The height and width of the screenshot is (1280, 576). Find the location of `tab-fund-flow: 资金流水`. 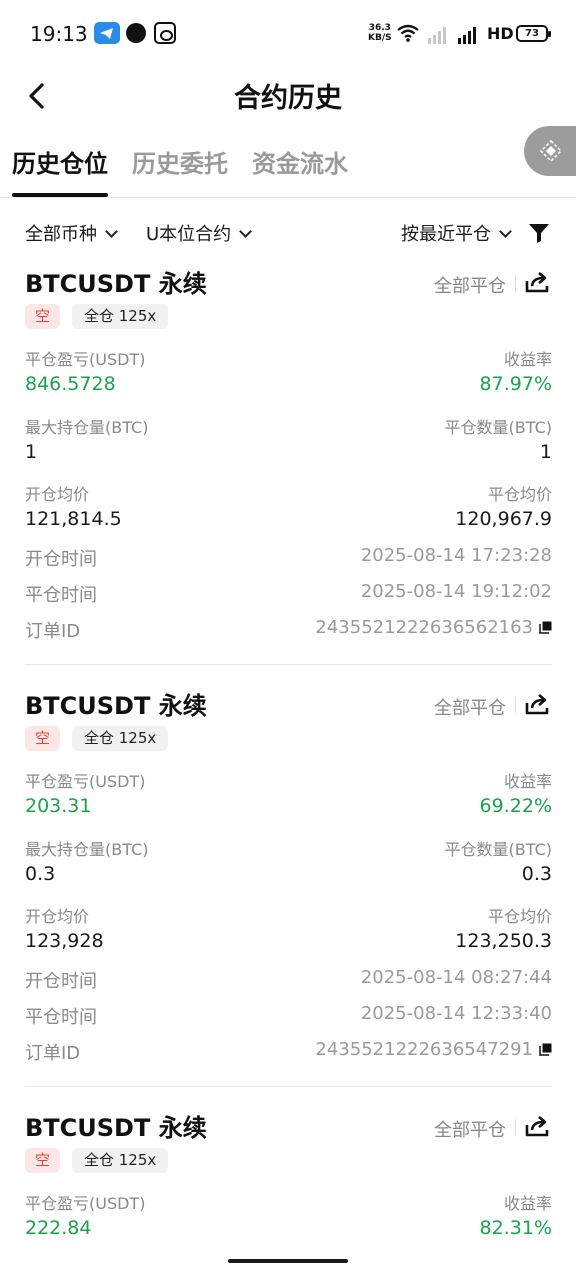

tab-fund-flow: 资金流水 is located at coordinates (300, 161).